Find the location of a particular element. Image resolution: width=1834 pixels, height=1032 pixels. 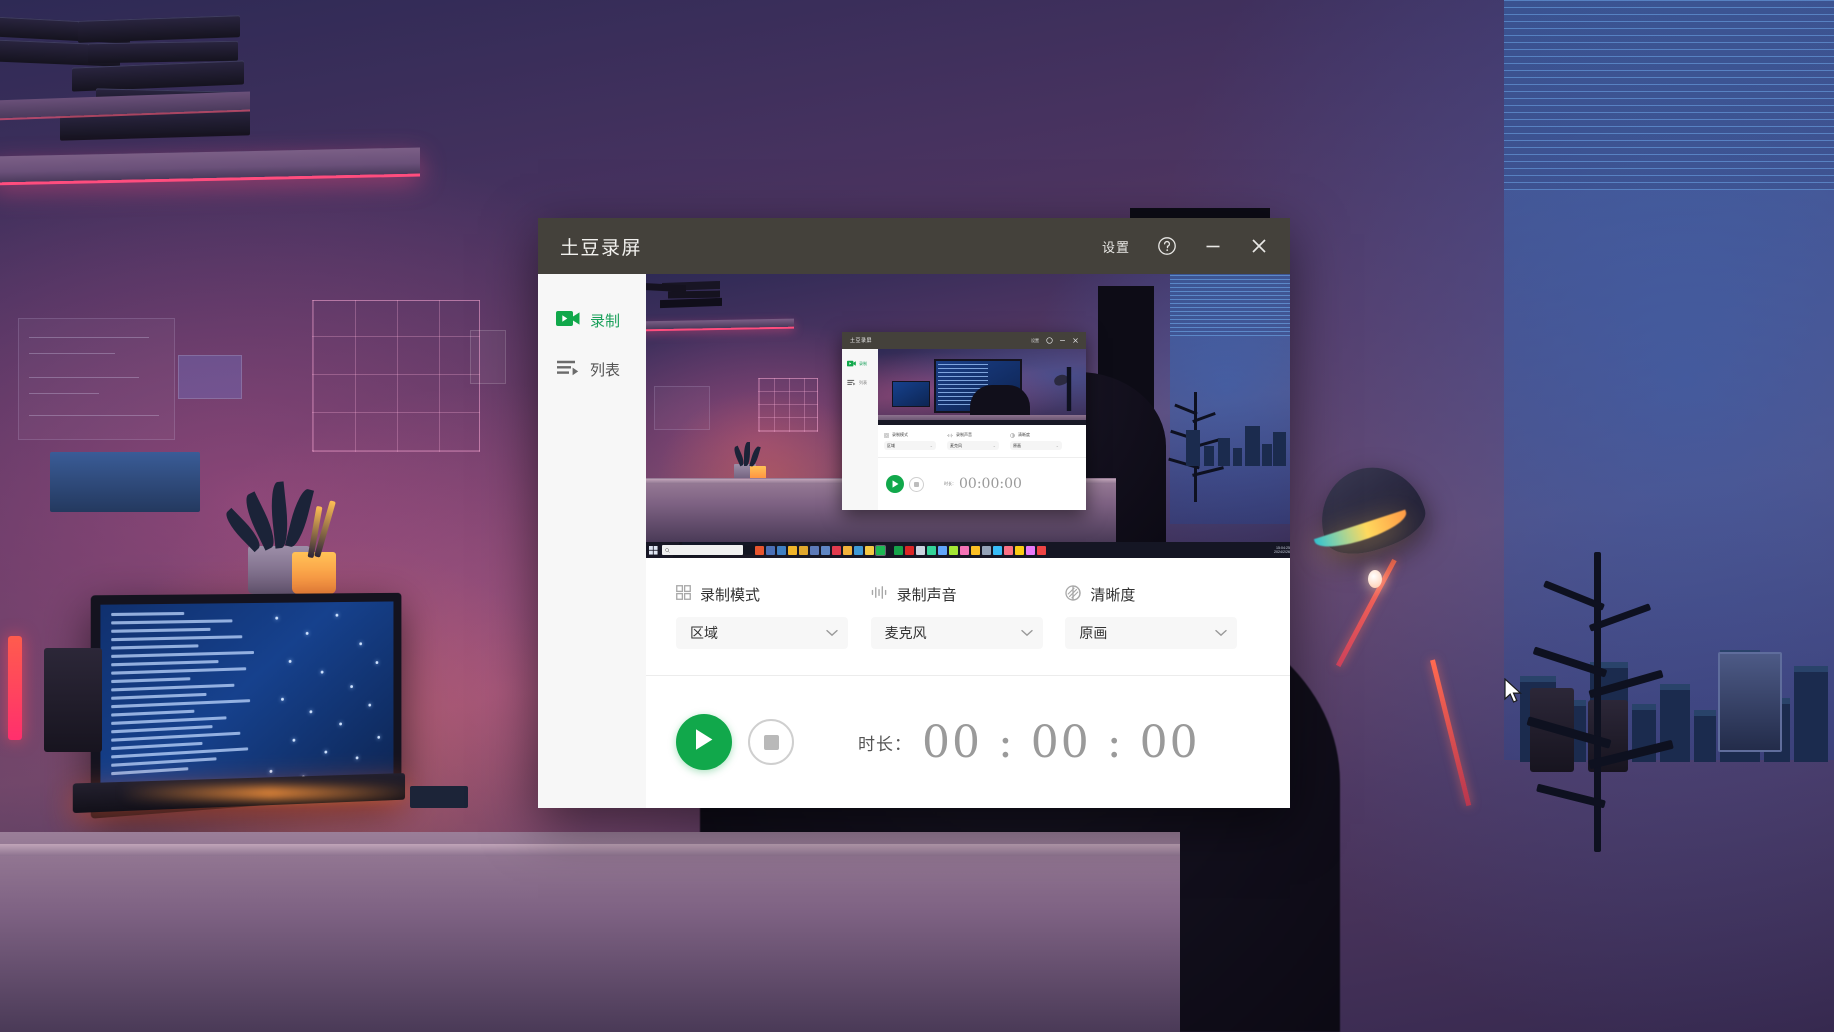

select-clarity: 原画 is located at coordinates (1151, 633).